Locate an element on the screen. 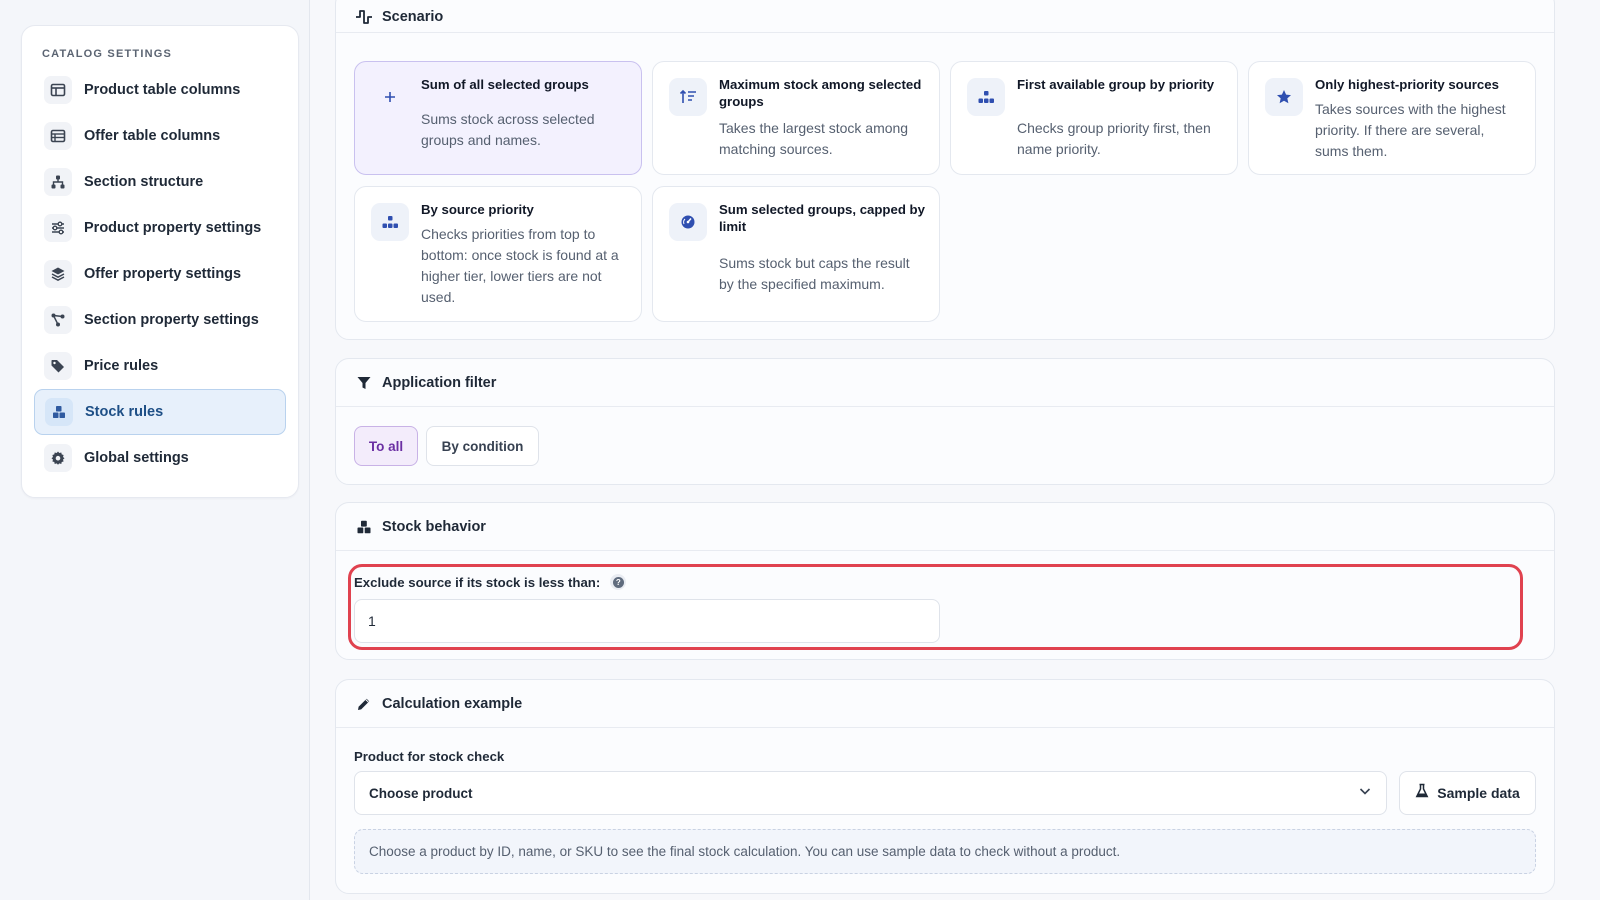 The width and height of the screenshot is (1600, 900). star-icon is located at coordinates (1284, 97).